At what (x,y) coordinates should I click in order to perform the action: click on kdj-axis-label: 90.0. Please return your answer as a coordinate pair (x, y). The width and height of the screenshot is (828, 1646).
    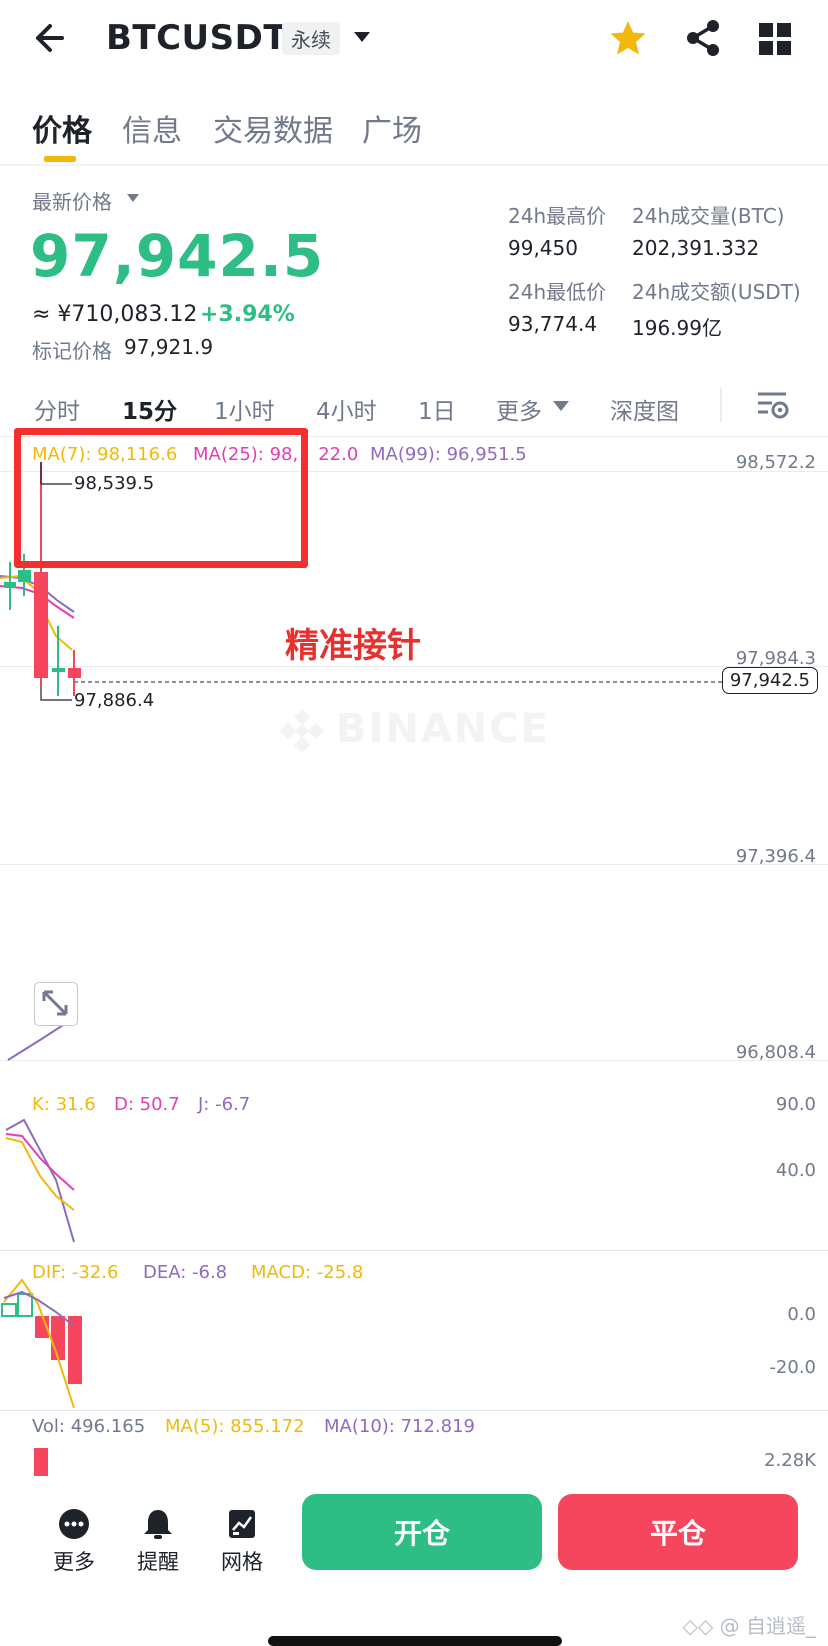
    Looking at the image, I should click on (795, 1104).